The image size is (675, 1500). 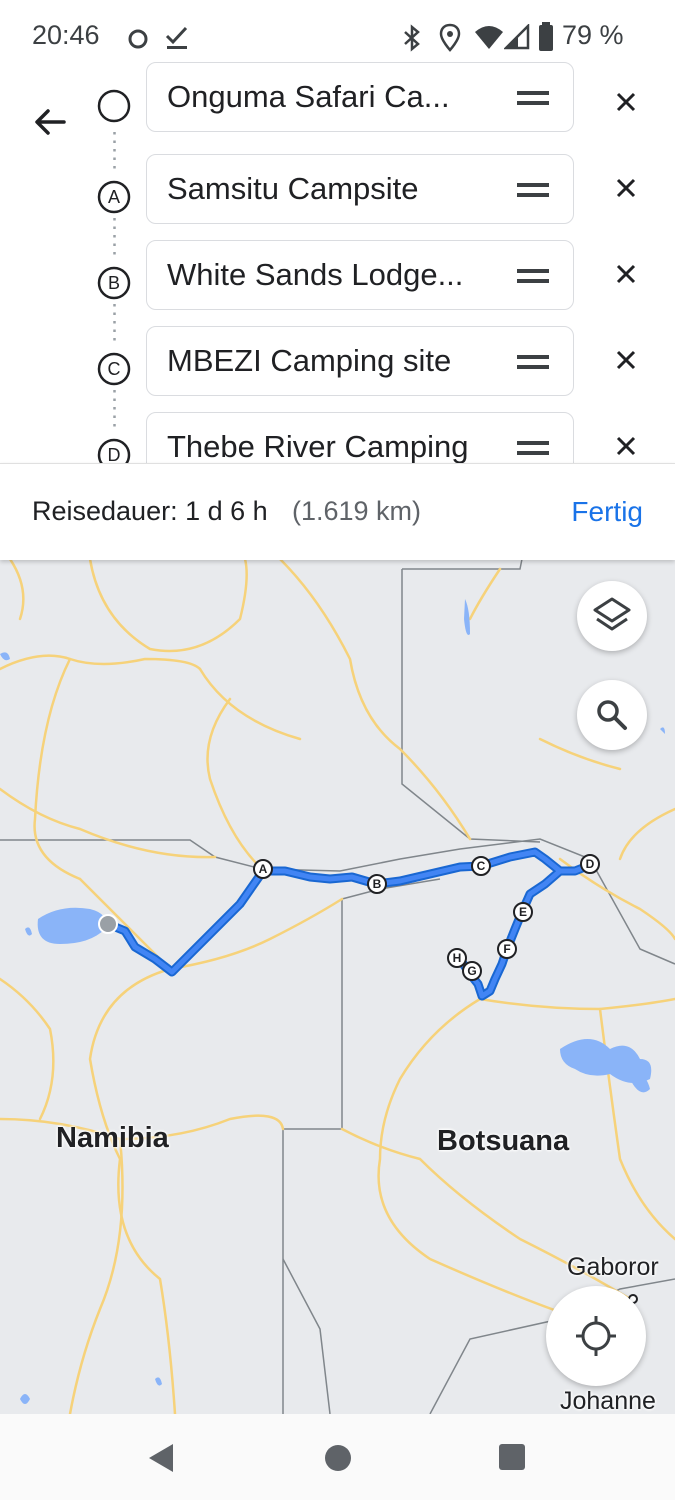 I want to click on back-triangle-icon, so click(x=160, y=1458).